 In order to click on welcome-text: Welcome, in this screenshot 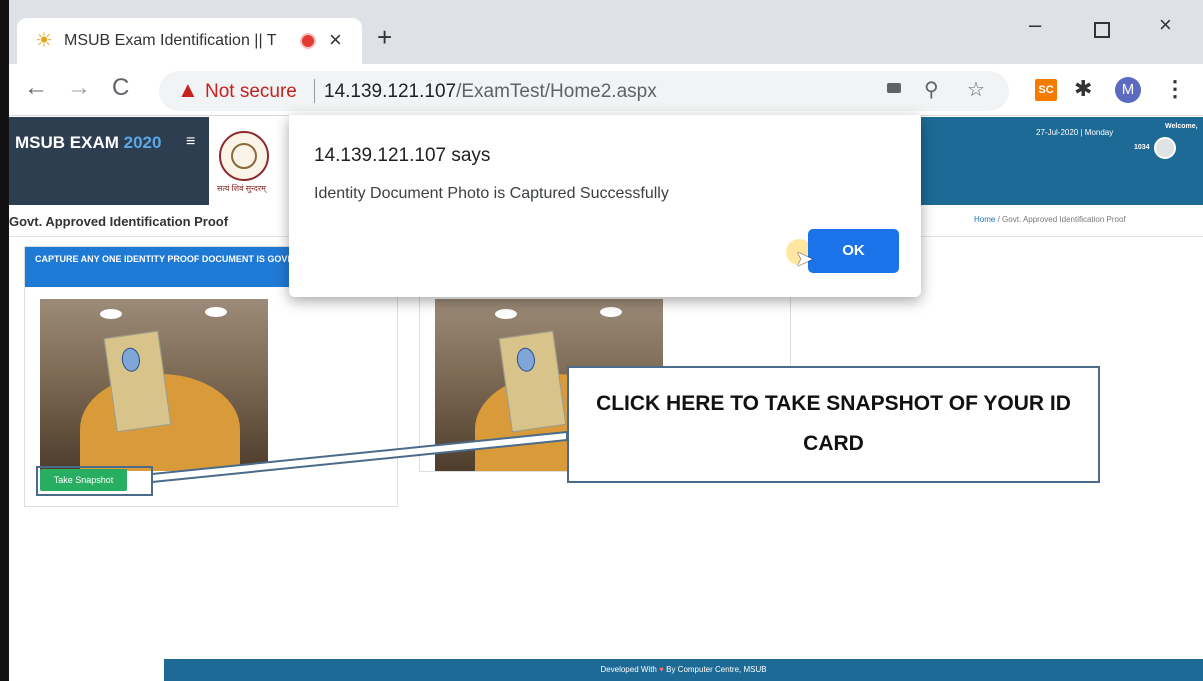, I will do `click(1181, 126)`.